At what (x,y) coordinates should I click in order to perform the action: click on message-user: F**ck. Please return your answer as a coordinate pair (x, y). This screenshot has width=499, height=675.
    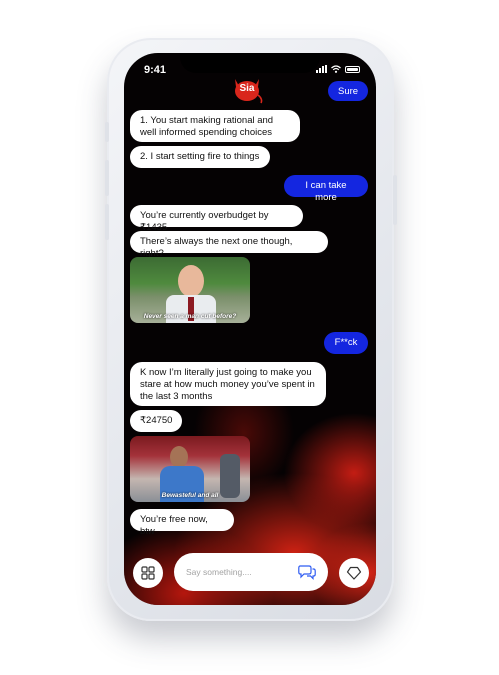
    Looking at the image, I should click on (346, 343).